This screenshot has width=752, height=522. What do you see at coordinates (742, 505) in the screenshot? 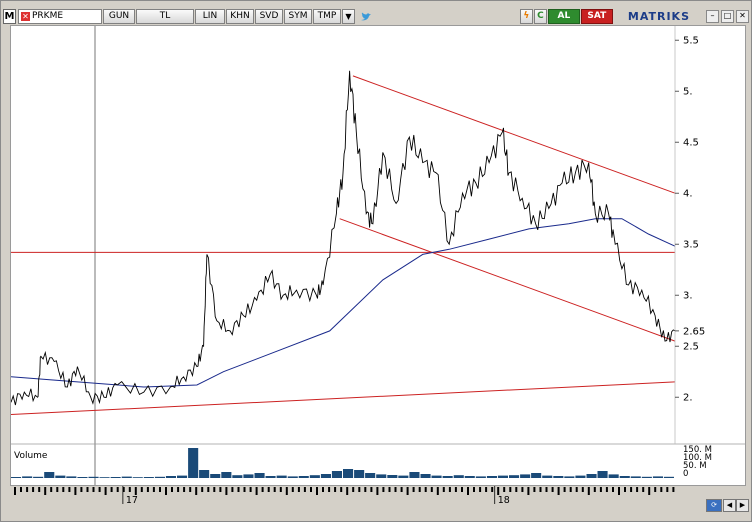
I see `scroll-right-icon: ▶` at bounding box center [742, 505].